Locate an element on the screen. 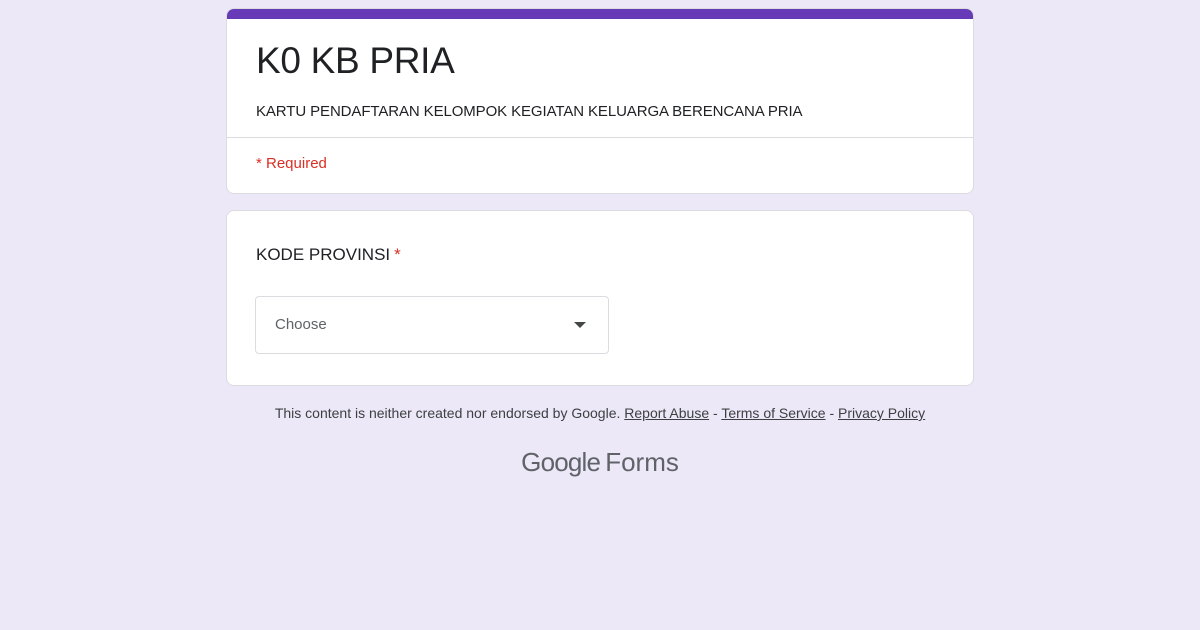 The height and width of the screenshot is (630, 1200). form-title: K0 KB PRIA is located at coordinates (355, 60).